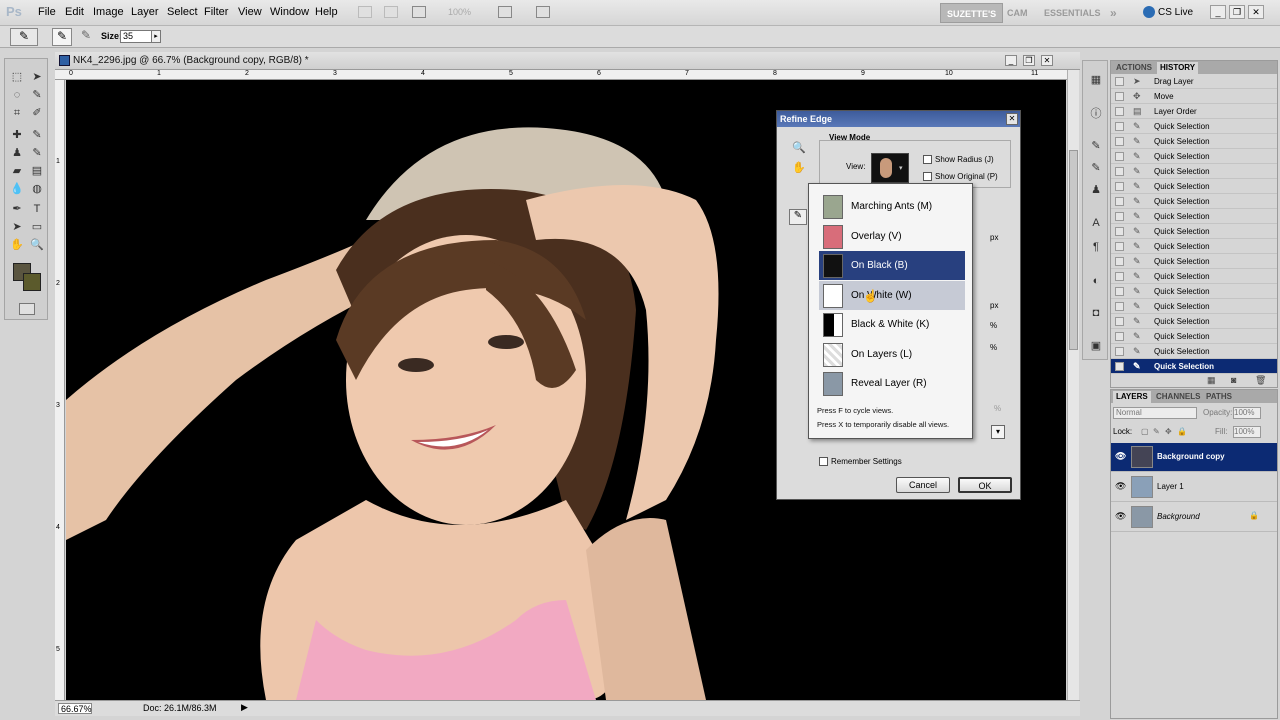  What do you see at coordinates (1011, 60) in the screenshot?
I see `doc-minimize-icon: _` at bounding box center [1011, 60].